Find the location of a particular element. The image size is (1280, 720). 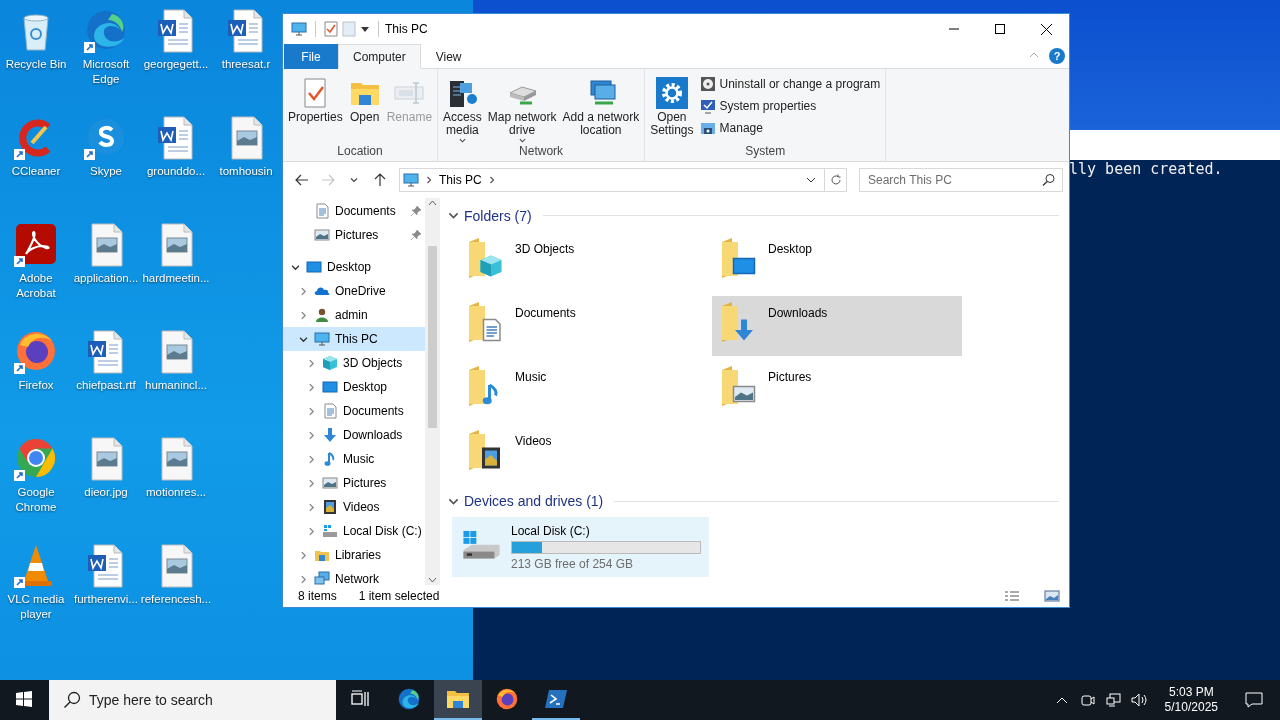

large-icons-view-button is located at coordinates (1052, 596).